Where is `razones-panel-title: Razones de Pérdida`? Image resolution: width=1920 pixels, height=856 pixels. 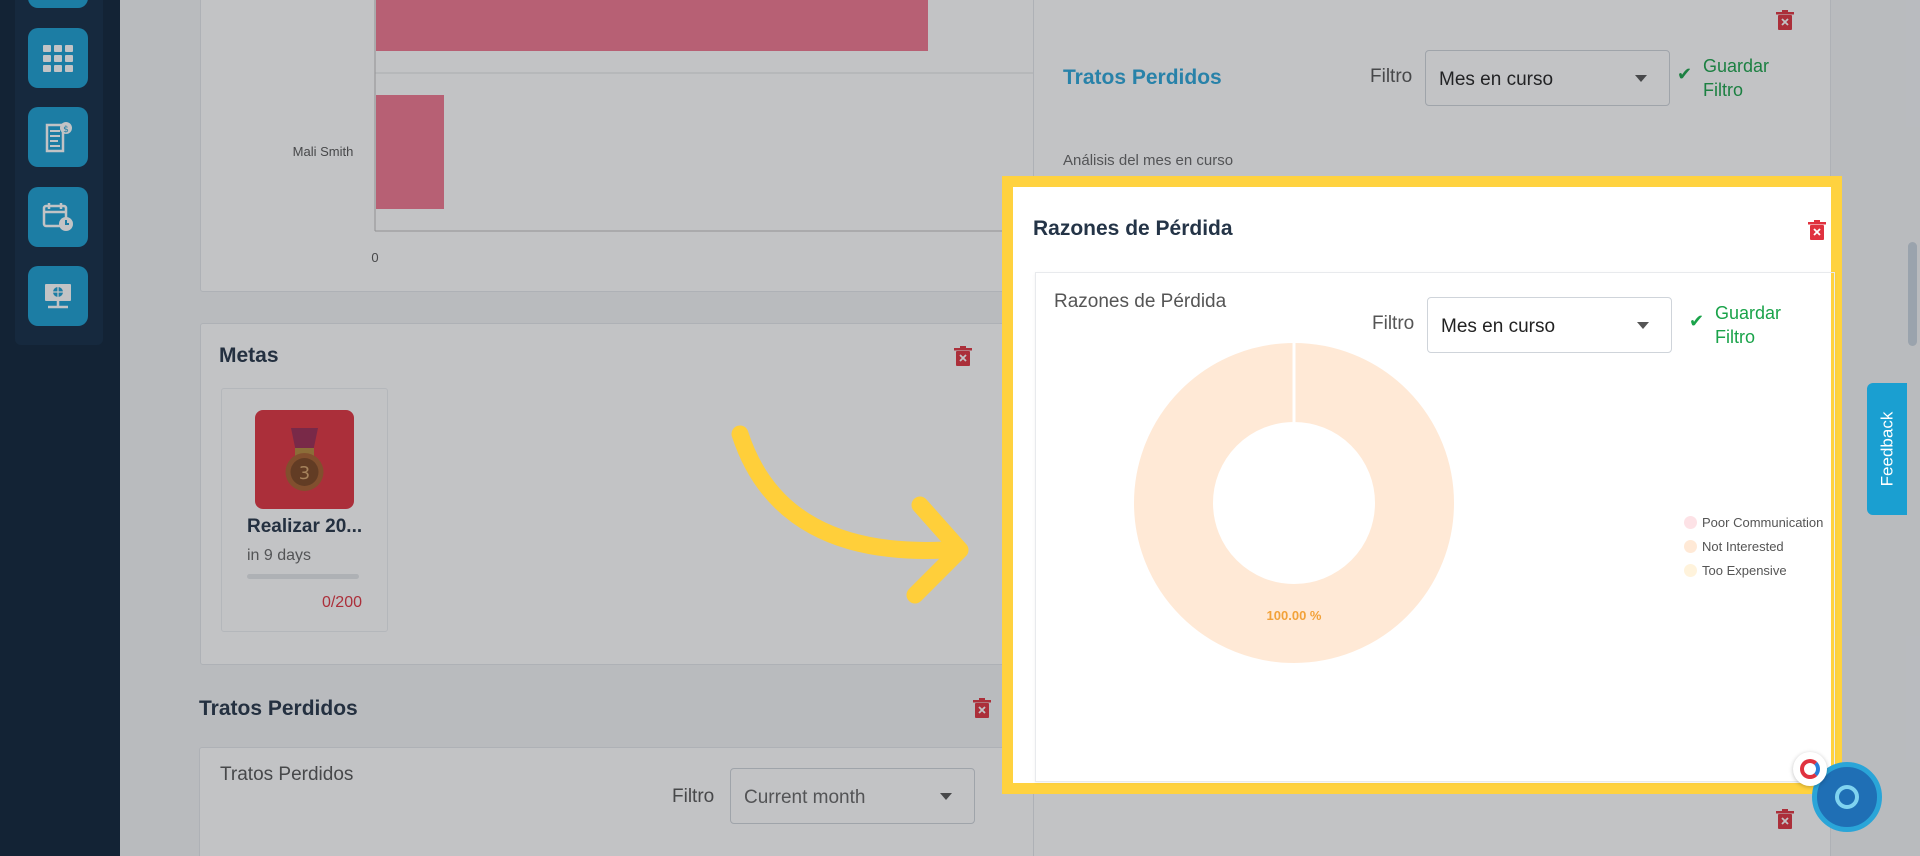 razones-panel-title: Razones de Pérdida is located at coordinates (1133, 228).